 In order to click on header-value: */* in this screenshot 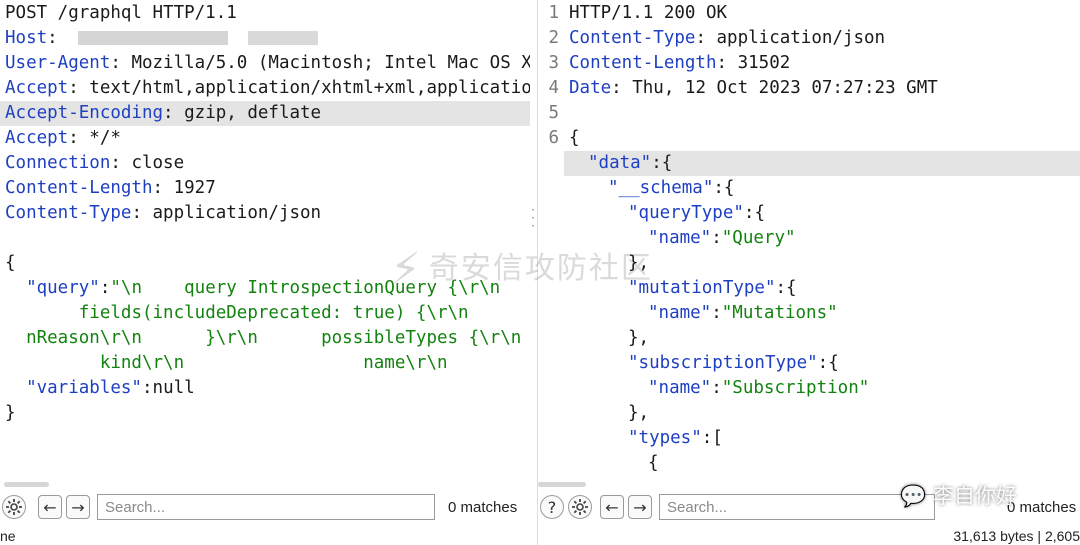, I will do `click(105, 138)`.